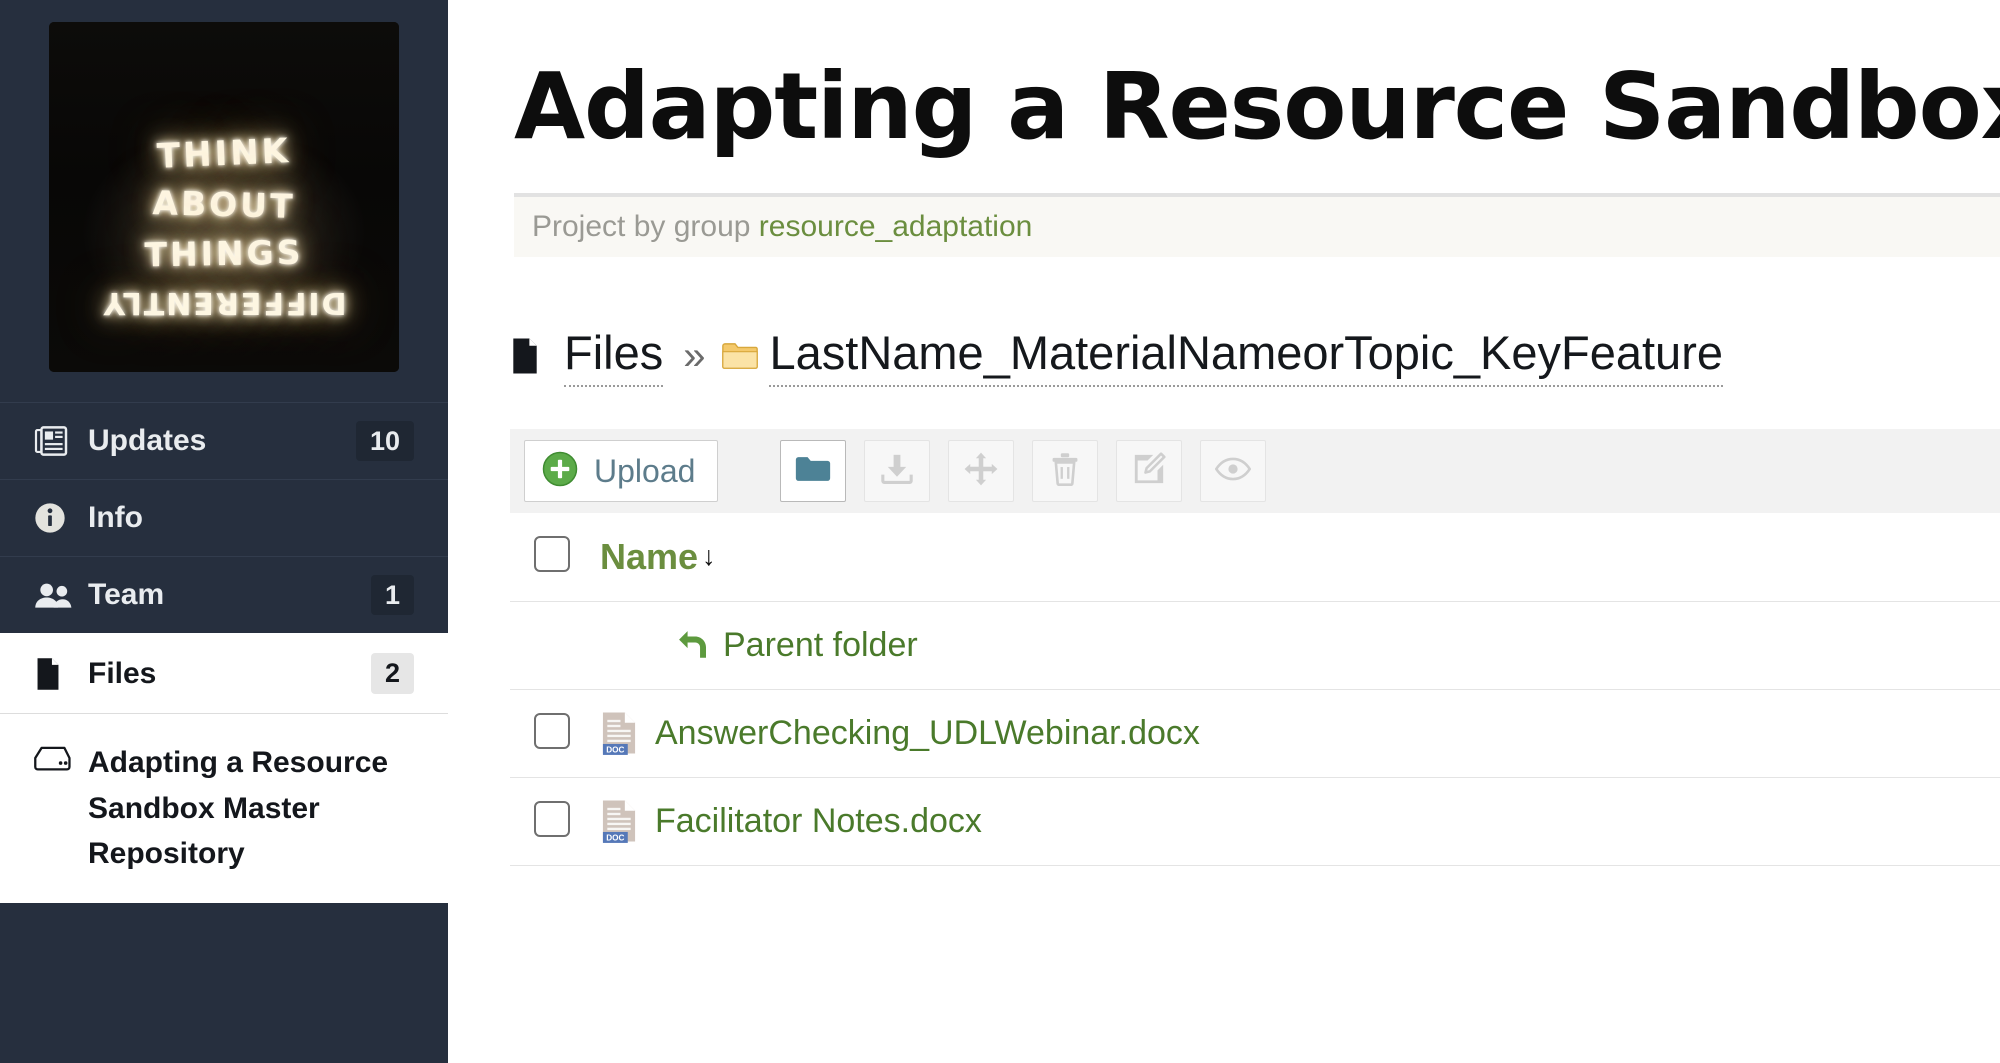 This screenshot has width=2000, height=1063. I want to click on file-name-label: Facilitator Notes.docx, so click(818, 820).